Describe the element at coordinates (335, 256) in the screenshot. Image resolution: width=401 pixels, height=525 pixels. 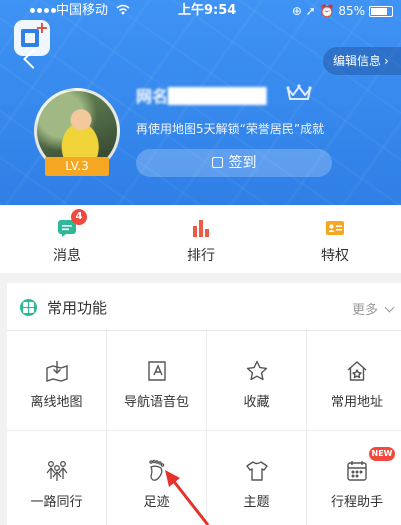
I see `privilege-label: 特权` at that location.